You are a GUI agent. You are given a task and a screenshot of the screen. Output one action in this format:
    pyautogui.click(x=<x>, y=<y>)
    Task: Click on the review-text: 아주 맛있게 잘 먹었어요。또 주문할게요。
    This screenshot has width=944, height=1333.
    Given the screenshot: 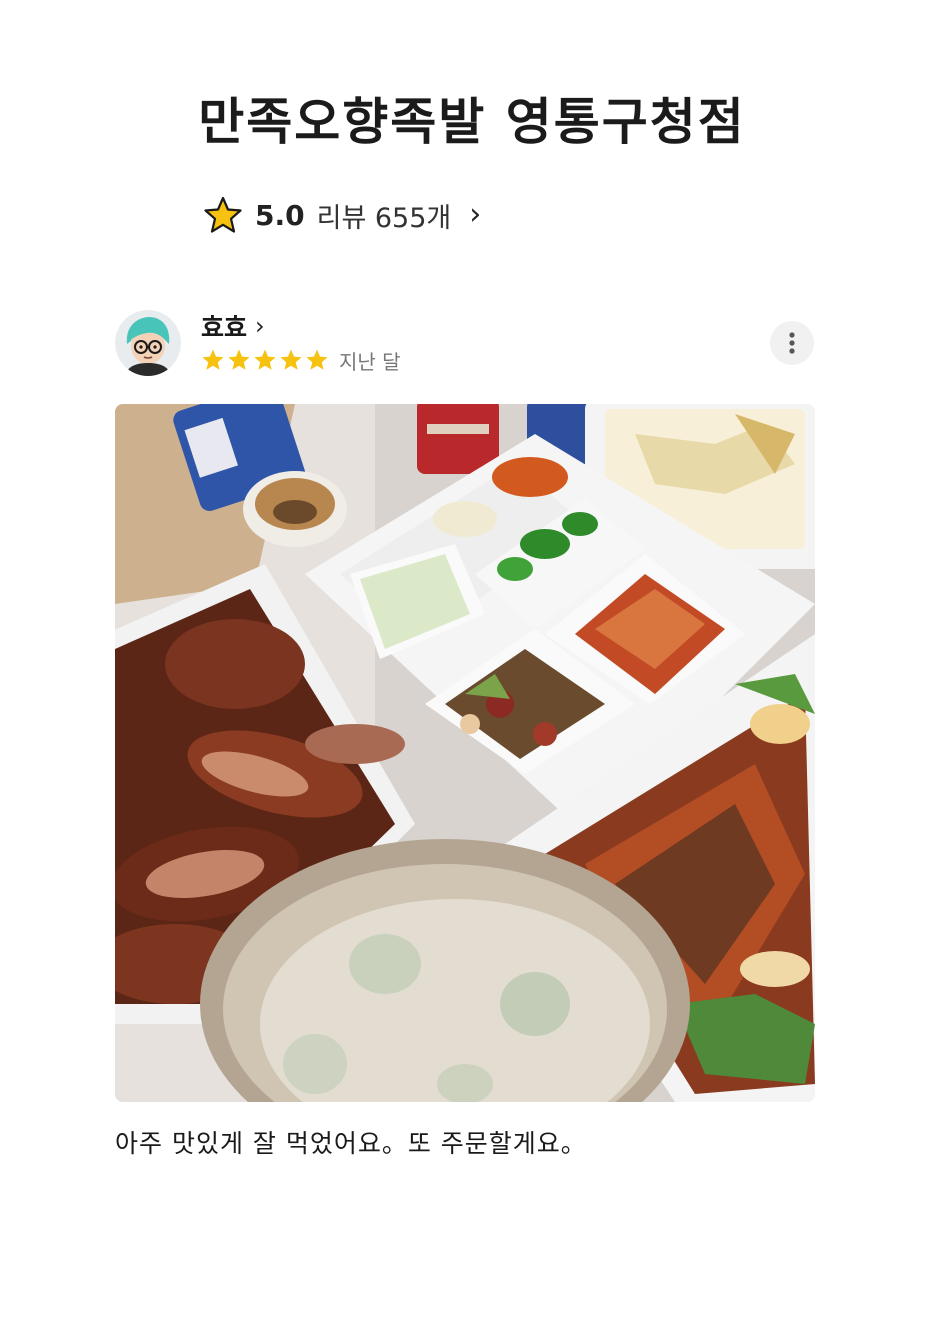 What is the action you would take?
    pyautogui.click(x=351, y=1143)
    